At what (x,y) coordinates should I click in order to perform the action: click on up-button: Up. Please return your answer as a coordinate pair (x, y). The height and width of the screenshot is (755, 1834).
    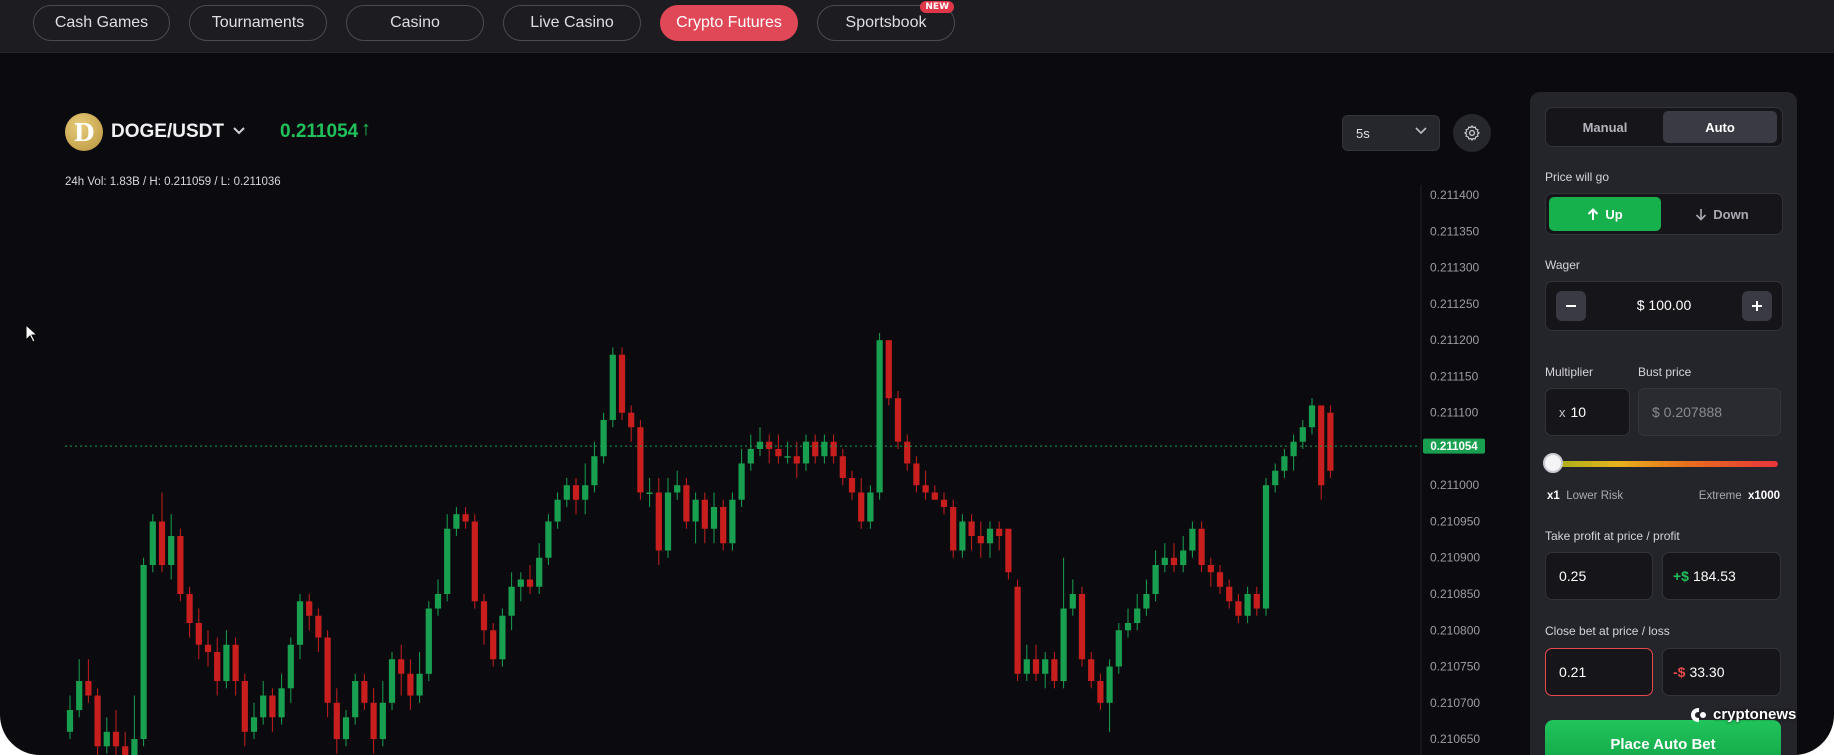
    Looking at the image, I should click on (1605, 214).